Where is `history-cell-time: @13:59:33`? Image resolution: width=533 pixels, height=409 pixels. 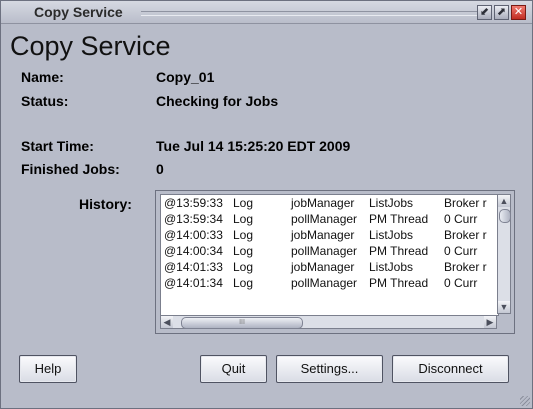
history-cell-time: @13:59:33 is located at coordinates (193, 203).